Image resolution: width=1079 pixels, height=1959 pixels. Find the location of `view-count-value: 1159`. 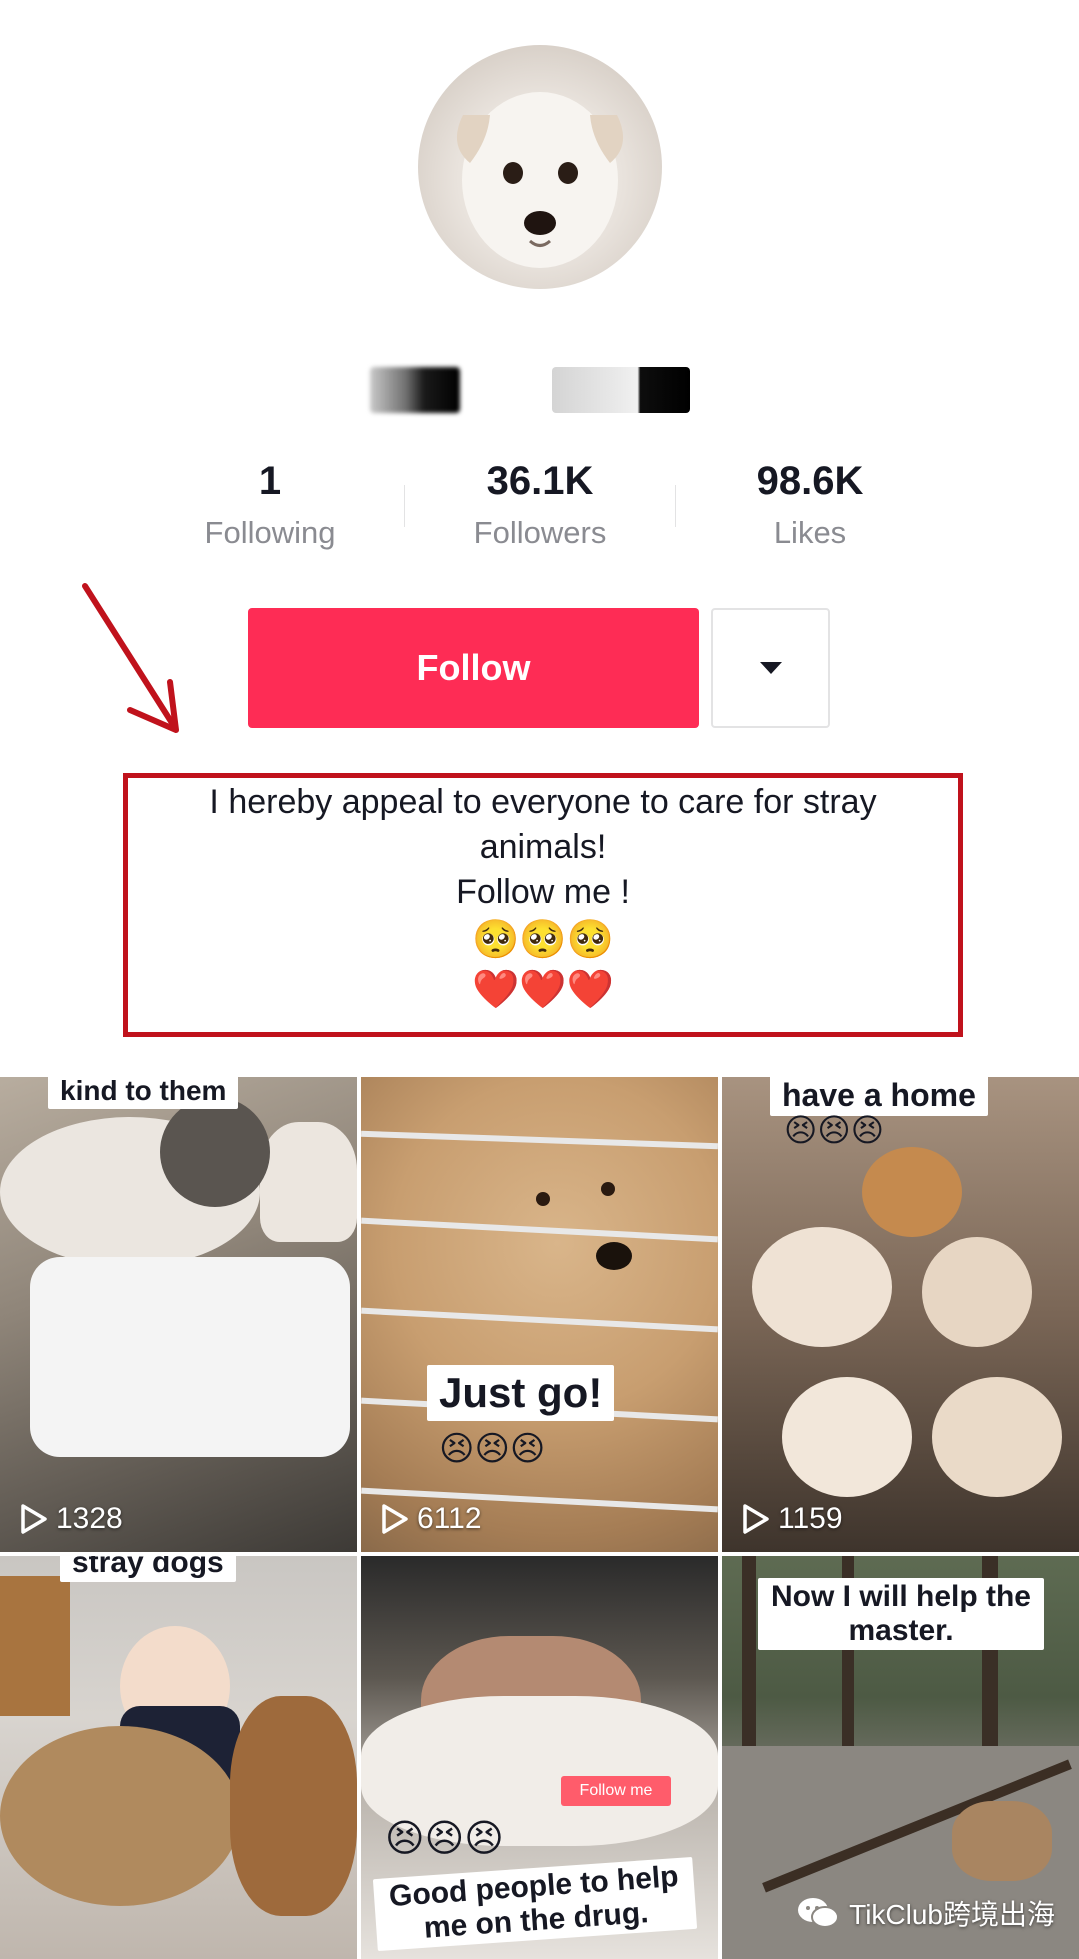

view-count-value: 1159 is located at coordinates (810, 1518).